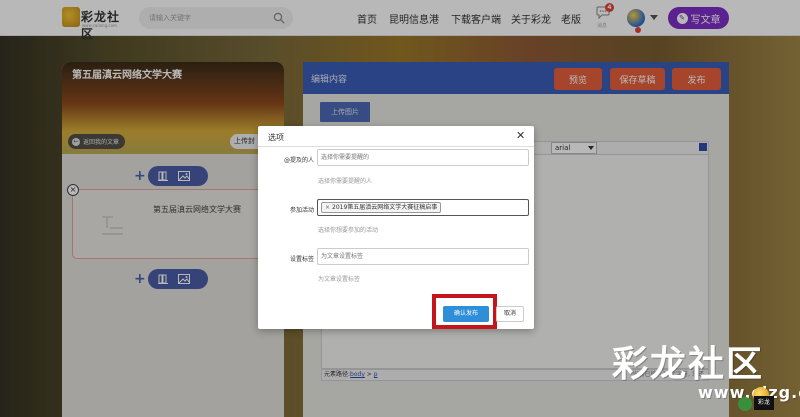 The image size is (800, 417). Describe the element at coordinates (345, 181) in the screenshot. I see `mention-hint: 选择你需要提醒的人` at that location.